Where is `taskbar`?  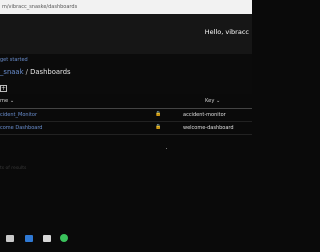
taskbar is located at coordinates (126, 240).